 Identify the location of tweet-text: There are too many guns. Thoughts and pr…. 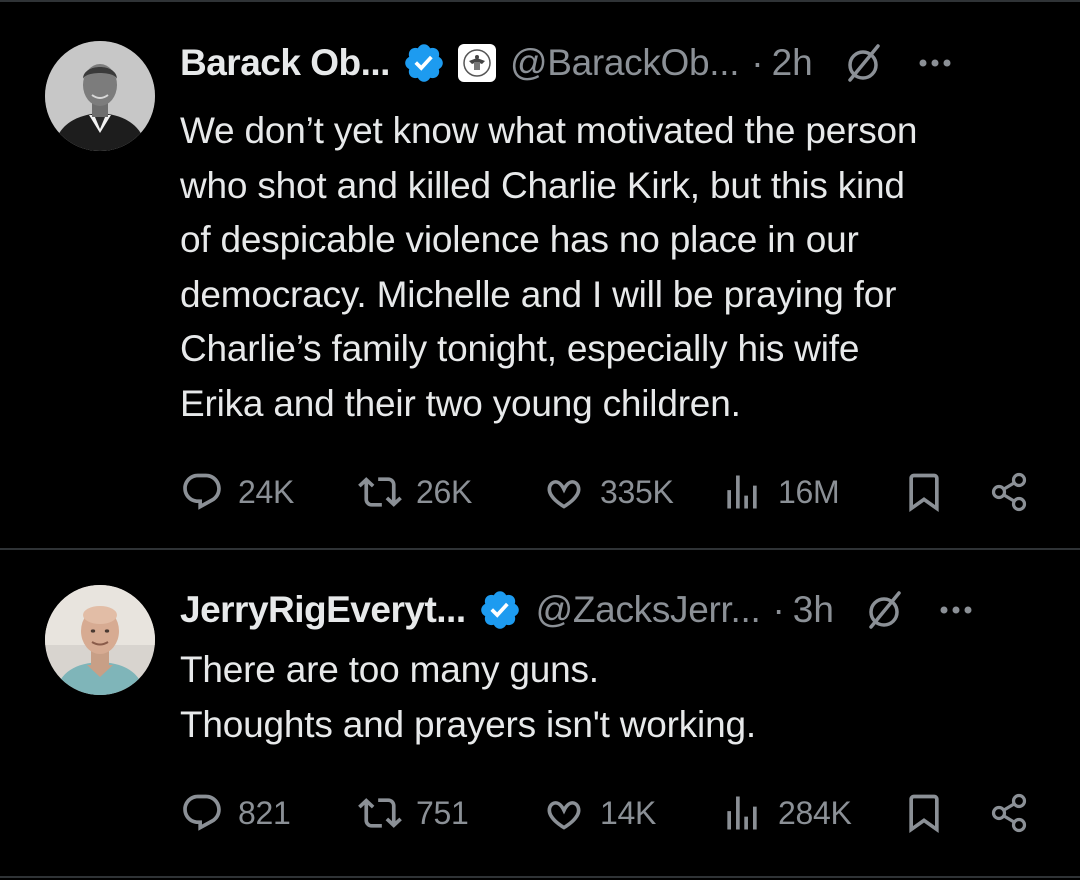
(610, 697).